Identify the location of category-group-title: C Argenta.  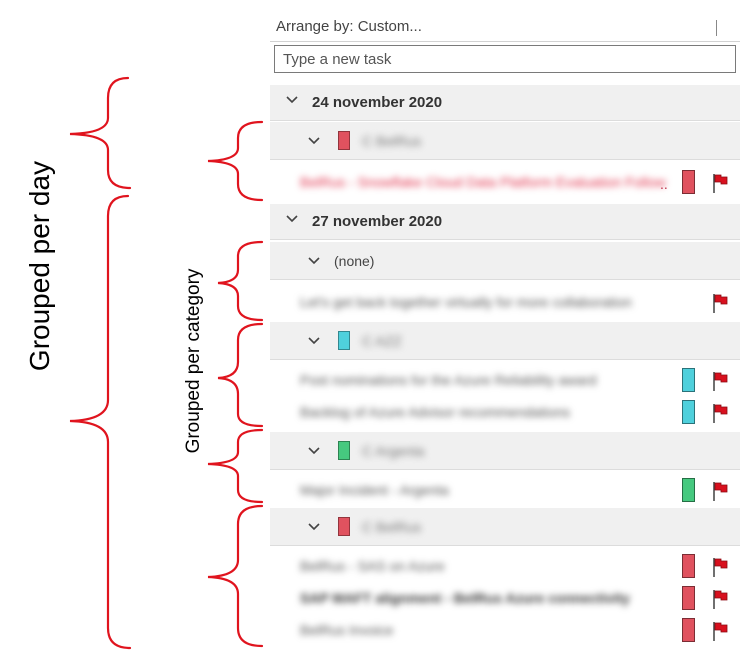
(393, 451).